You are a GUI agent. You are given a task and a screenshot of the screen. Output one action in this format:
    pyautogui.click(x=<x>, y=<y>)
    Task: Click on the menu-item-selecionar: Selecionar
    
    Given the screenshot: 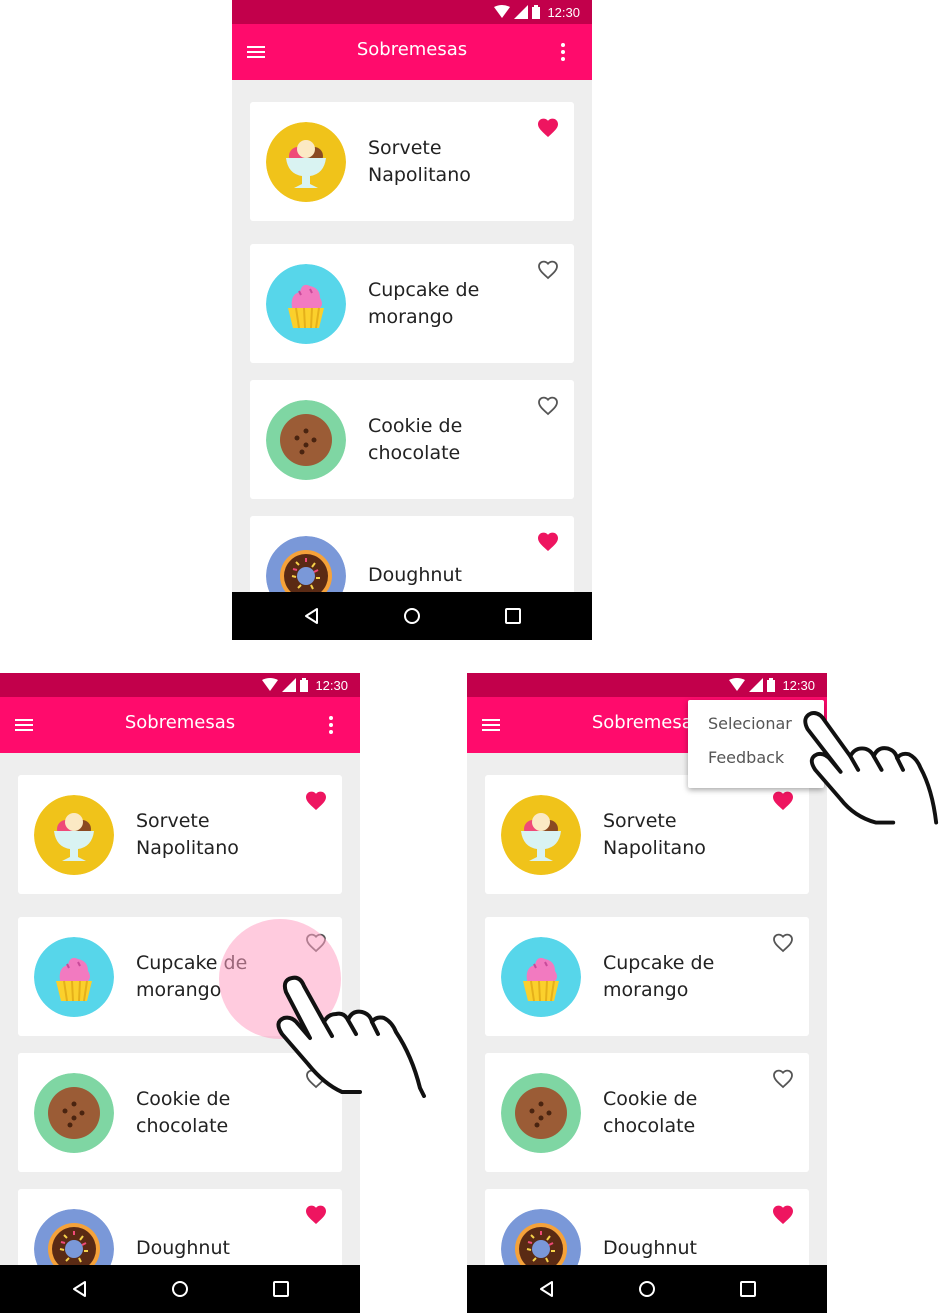 What is the action you would take?
    pyautogui.click(x=750, y=723)
    